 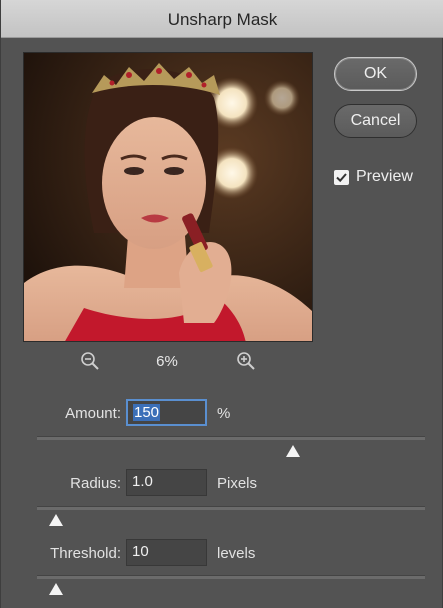 I want to click on threshold-slider-track, so click(x=231, y=577).